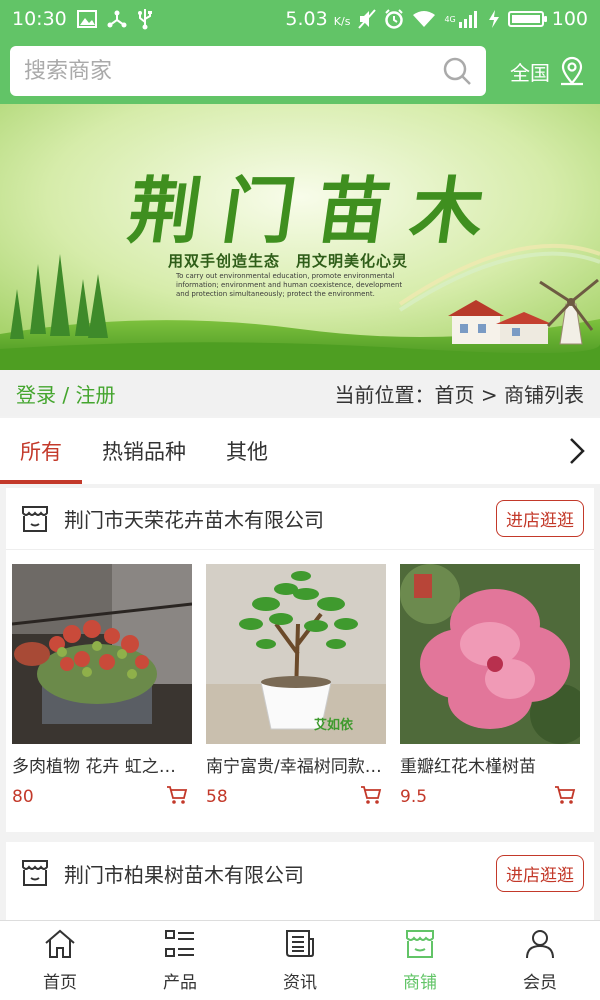 The height and width of the screenshot is (1000, 600). I want to click on category-tabs: 所有 热销品种 其他, so click(300, 451).